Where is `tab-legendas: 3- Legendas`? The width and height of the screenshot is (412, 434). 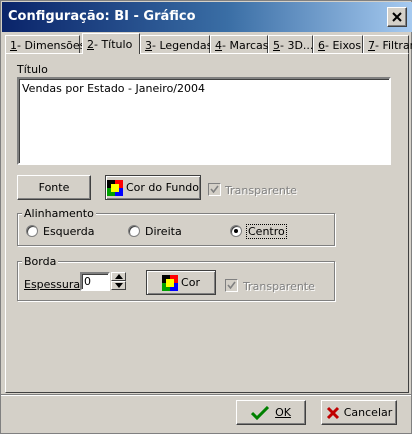
tab-legendas: 3- Legendas is located at coordinates (176, 44).